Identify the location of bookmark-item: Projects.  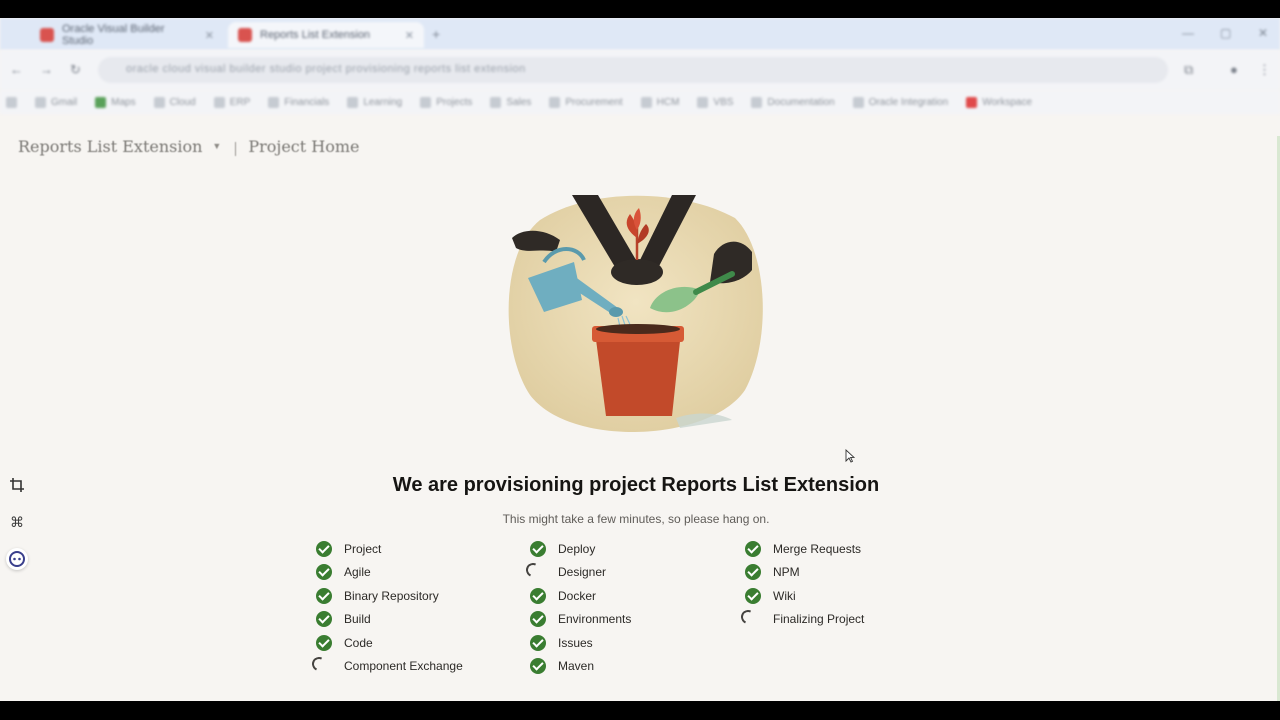
(446, 102).